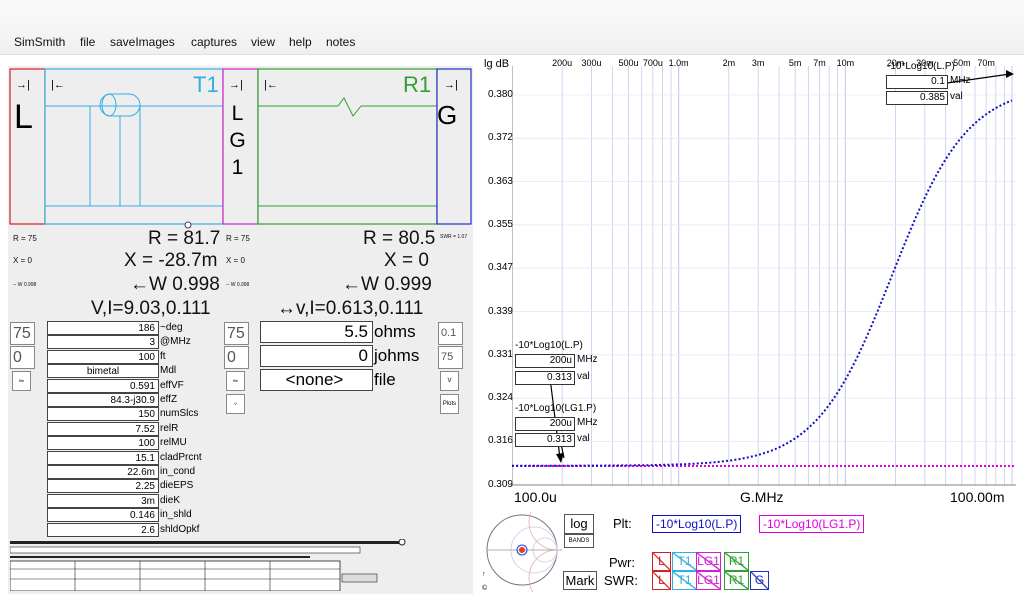  Describe the element at coordinates (535, 497) in the screenshot. I see `x-start-label: 100.0u` at that location.